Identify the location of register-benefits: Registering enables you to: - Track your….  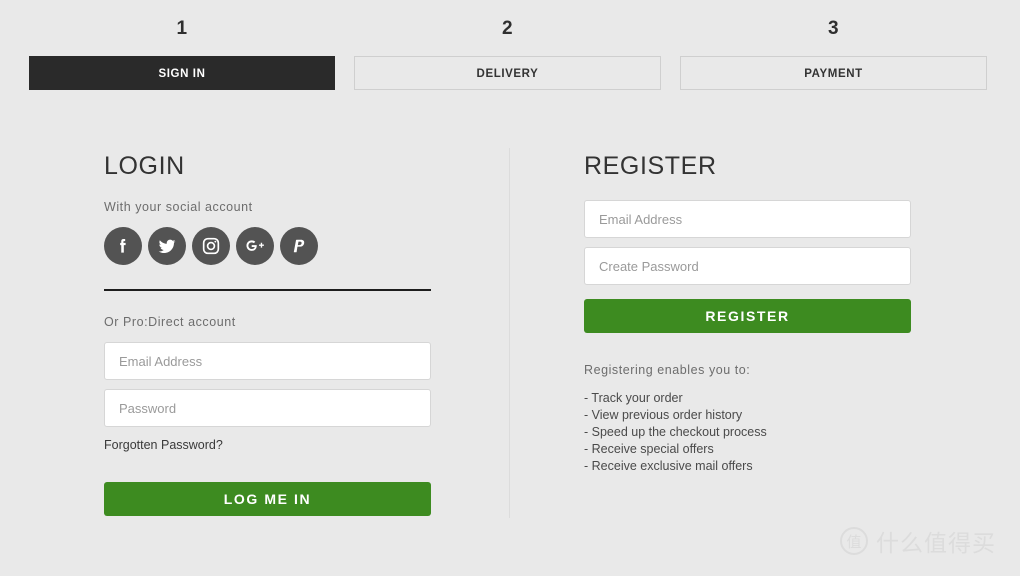
(747, 419).